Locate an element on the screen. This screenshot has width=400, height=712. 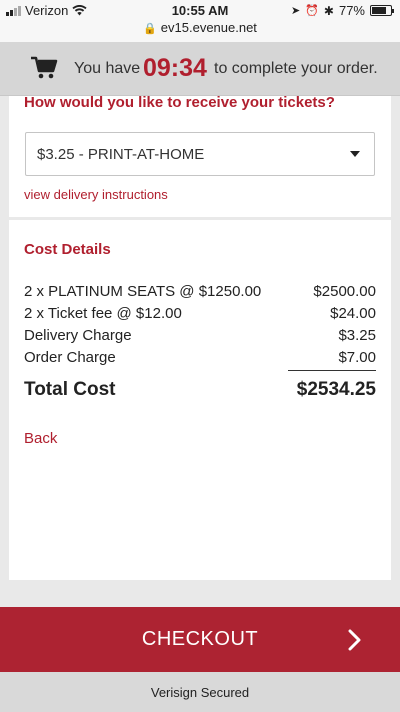
total-cost-amount: $2534.25 is located at coordinates (336, 389).